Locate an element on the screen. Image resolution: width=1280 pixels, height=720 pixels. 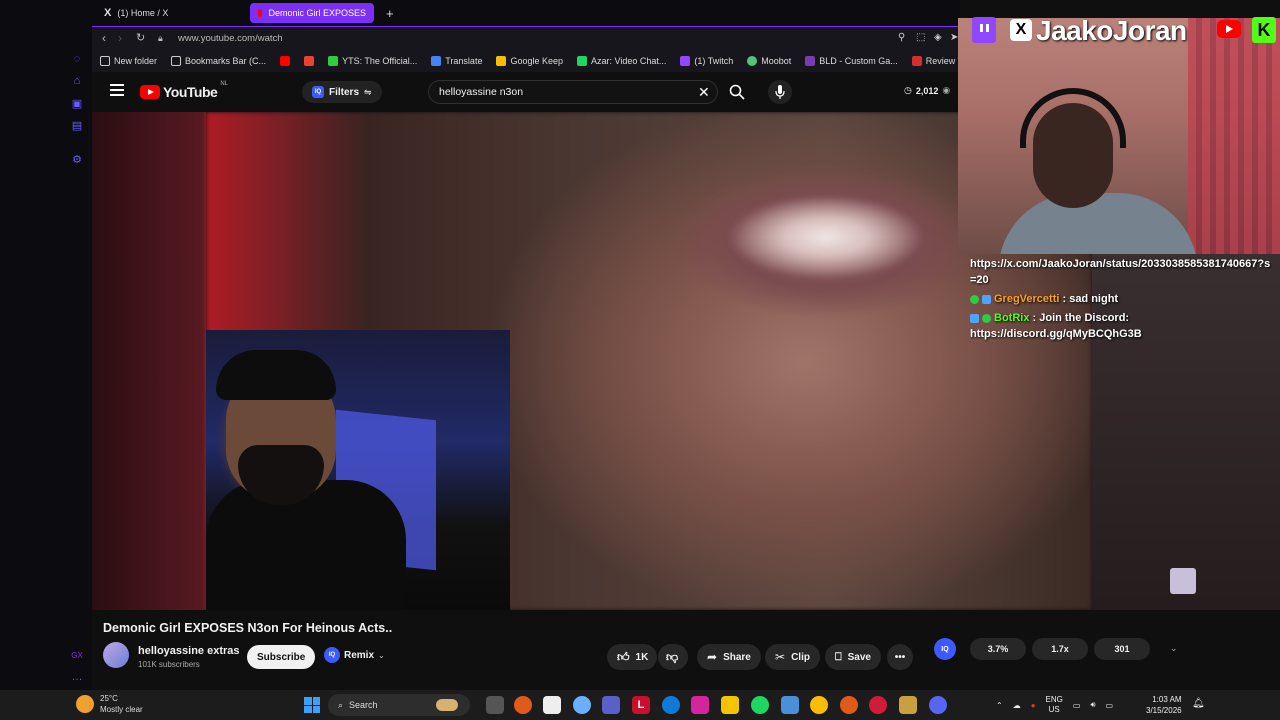
filters-button: IQ Filters ⇋ is located at coordinates (342, 92).